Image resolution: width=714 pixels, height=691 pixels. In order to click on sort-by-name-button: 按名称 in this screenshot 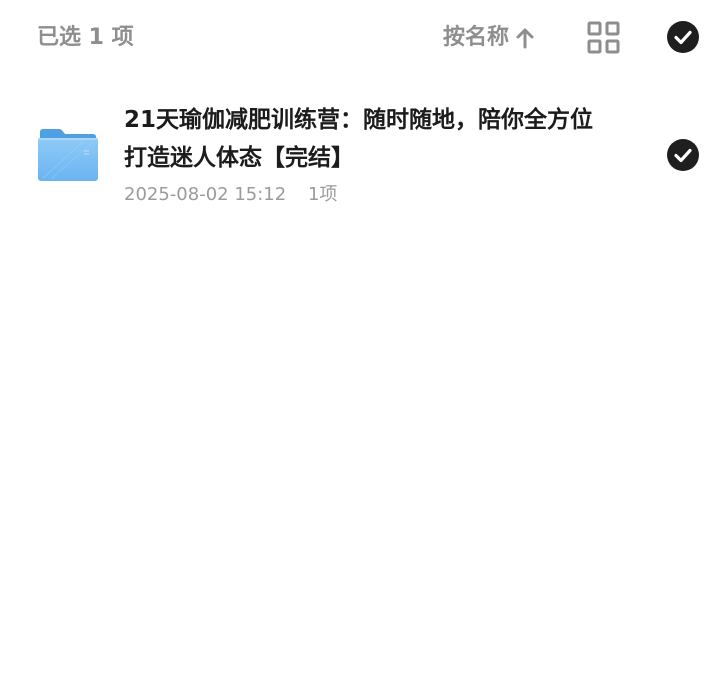, I will do `click(489, 38)`.